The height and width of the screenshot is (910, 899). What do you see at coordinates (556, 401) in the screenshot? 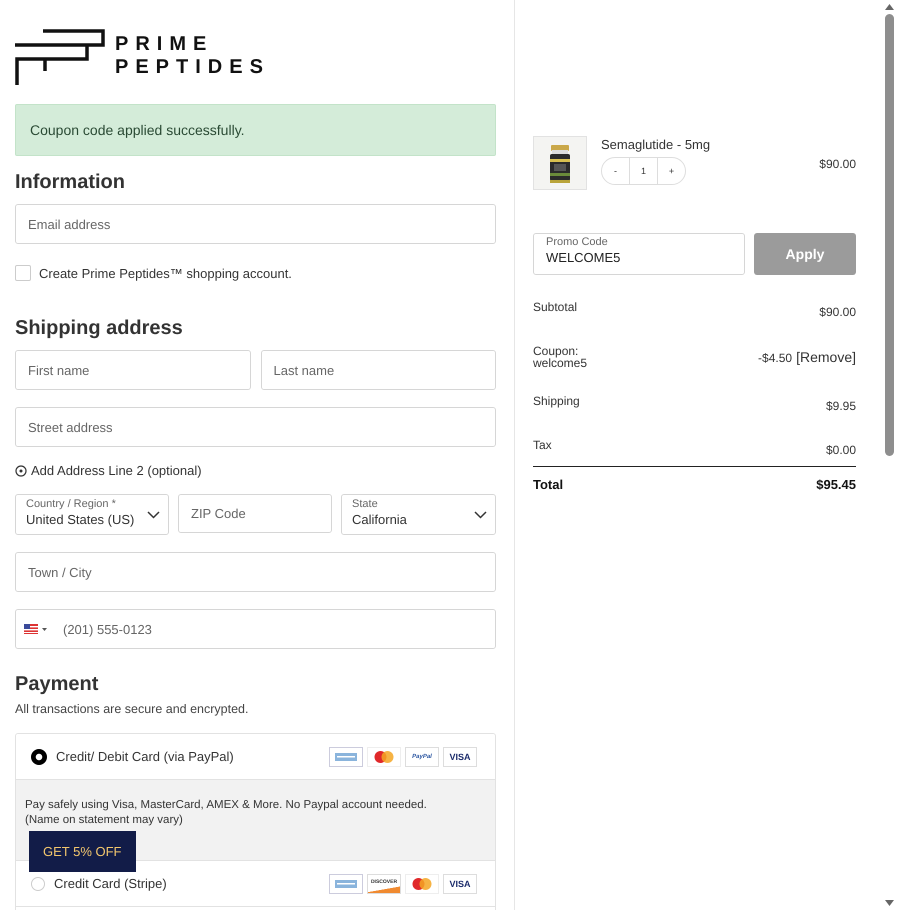
I see `summary-label: Shipping` at bounding box center [556, 401].